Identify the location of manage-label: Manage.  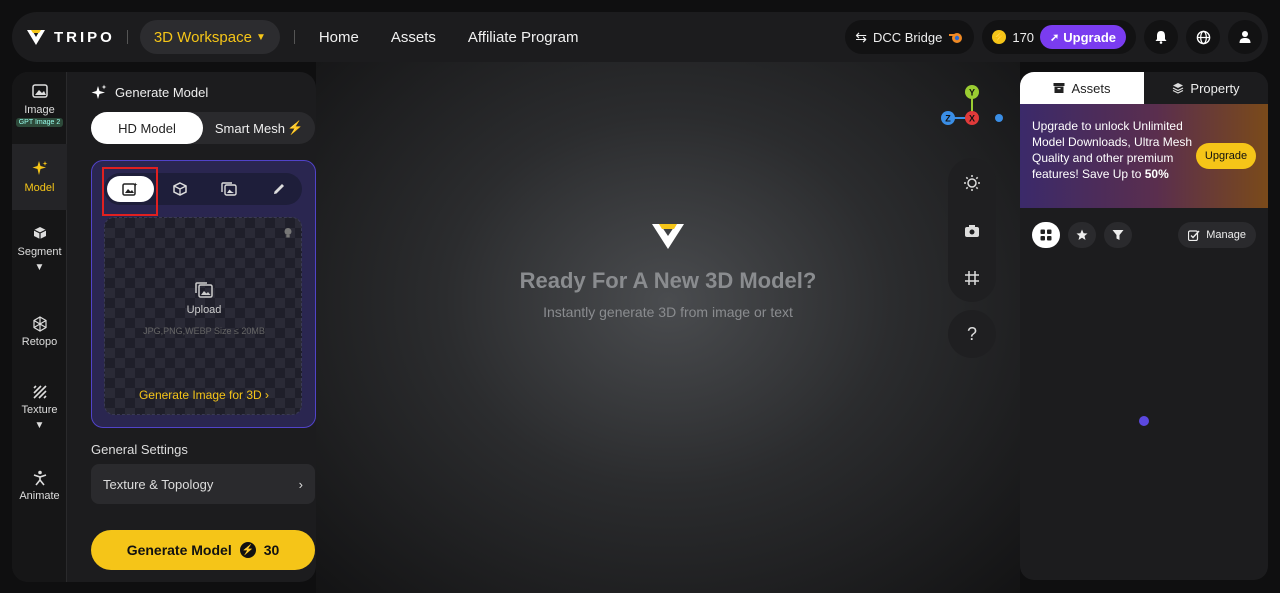
(1226, 235).